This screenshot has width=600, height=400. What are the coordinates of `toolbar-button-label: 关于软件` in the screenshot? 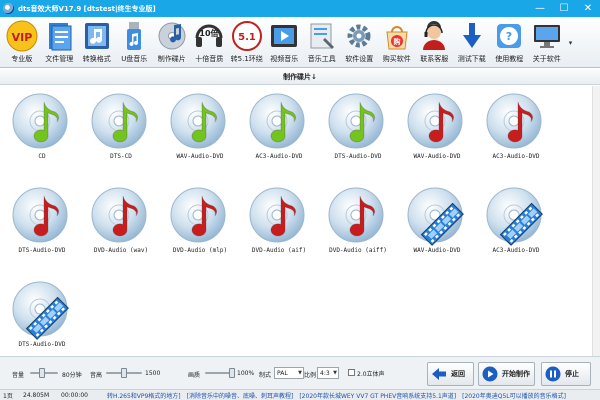 It's located at (546, 59).